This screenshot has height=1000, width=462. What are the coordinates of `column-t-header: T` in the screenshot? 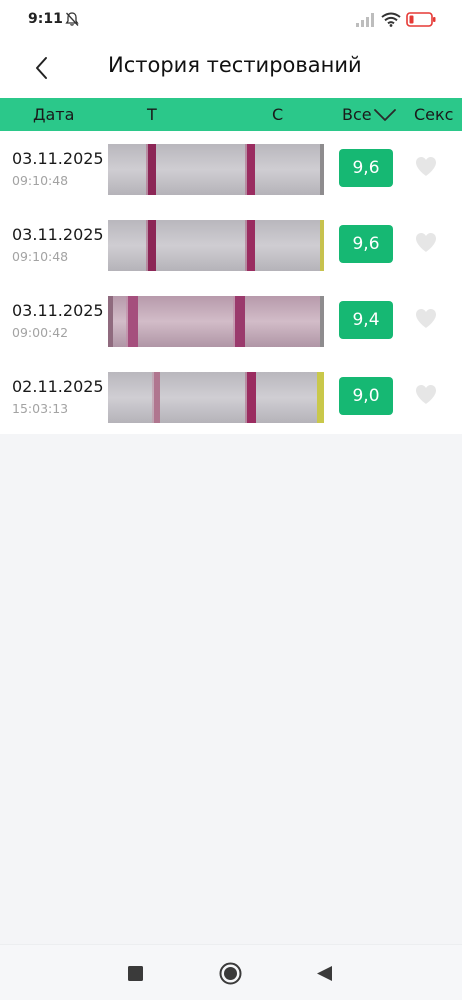 It's located at (152, 114).